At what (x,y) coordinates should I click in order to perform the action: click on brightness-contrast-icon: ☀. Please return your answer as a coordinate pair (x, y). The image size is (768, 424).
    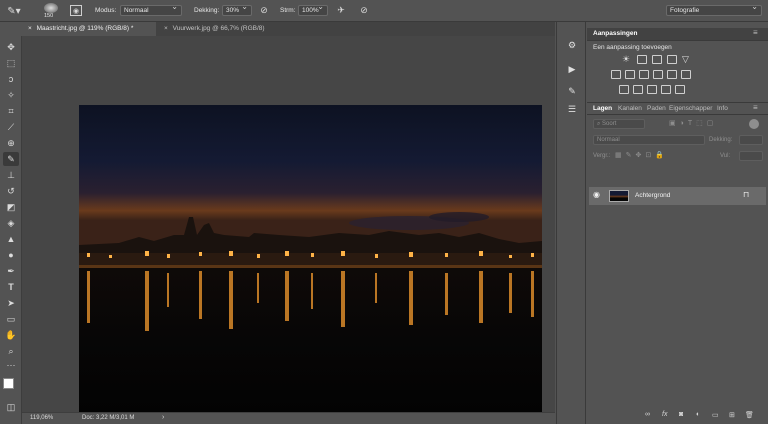
    Looking at the image, I should click on (627, 59).